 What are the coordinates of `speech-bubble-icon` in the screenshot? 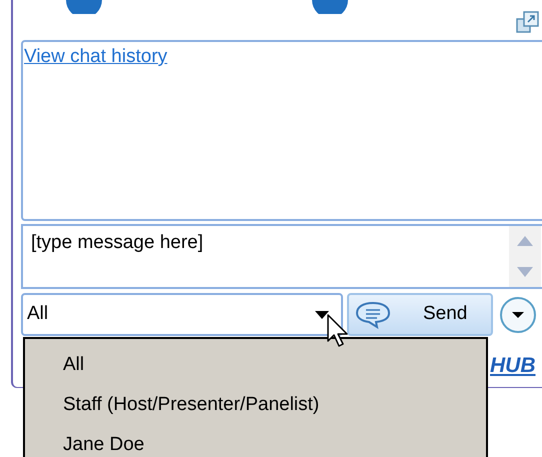 It's located at (373, 314).